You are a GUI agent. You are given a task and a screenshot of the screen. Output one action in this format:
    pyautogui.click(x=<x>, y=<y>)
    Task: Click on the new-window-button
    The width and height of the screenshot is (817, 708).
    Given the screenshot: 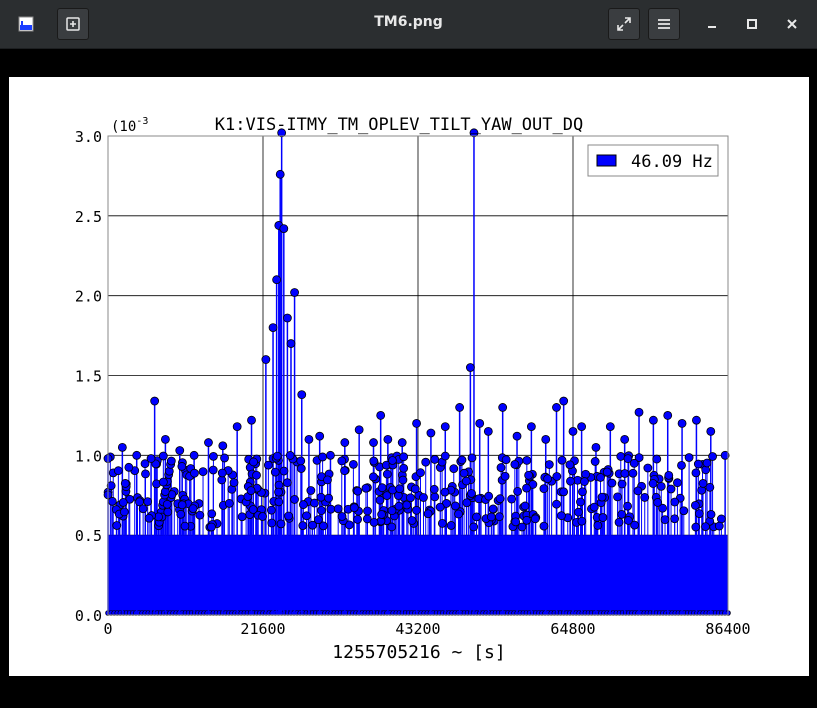 What is the action you would take?
    pyautogui.click(x=73, y=24)
    